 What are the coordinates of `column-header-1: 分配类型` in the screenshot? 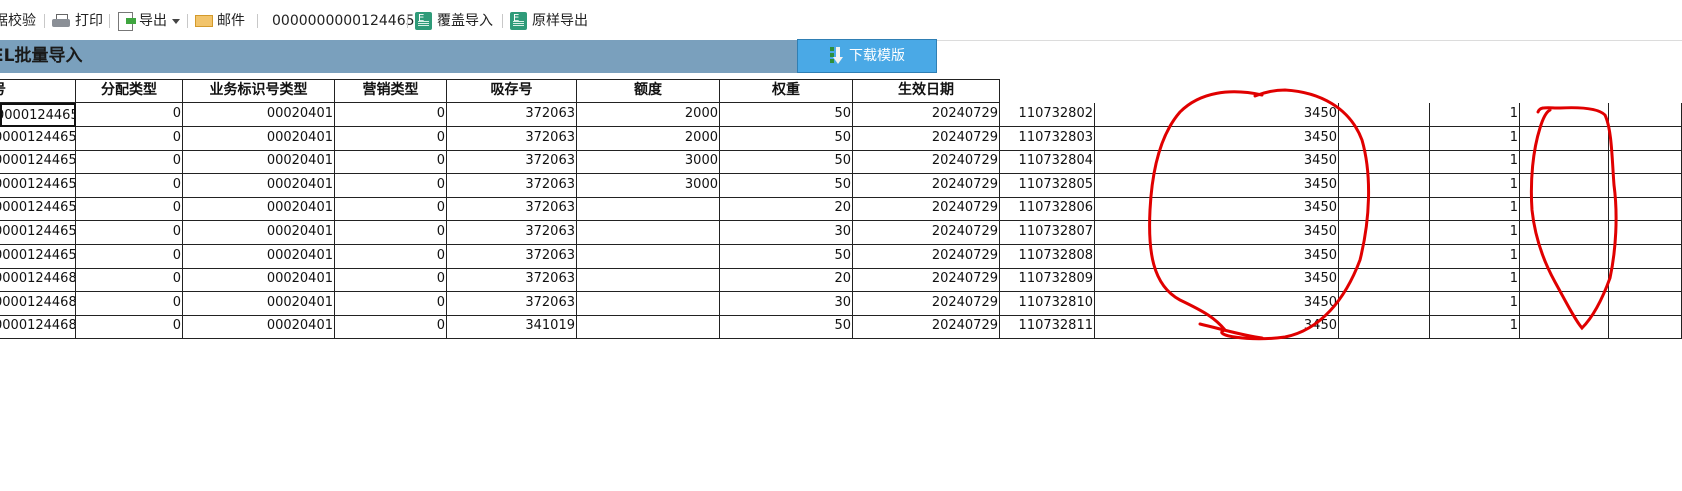 It's located at (129, 91).